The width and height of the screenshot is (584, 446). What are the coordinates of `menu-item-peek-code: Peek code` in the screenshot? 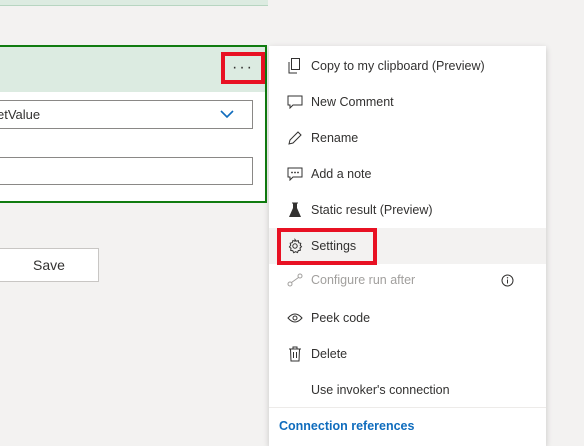 It's located at (407, 318).